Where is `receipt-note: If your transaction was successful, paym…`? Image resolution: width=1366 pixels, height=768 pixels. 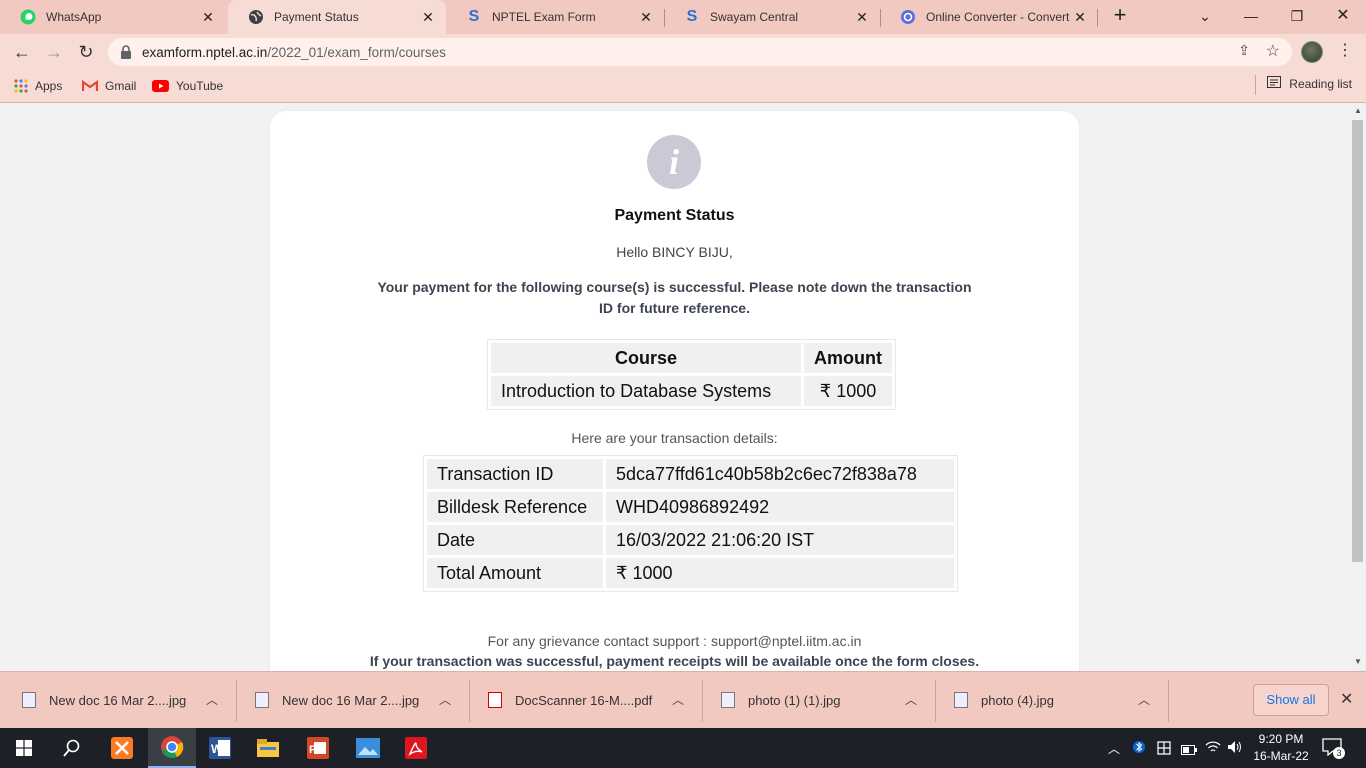
receipt-note: If your transaction was successful, paym… is located at coordinates (674, 661).